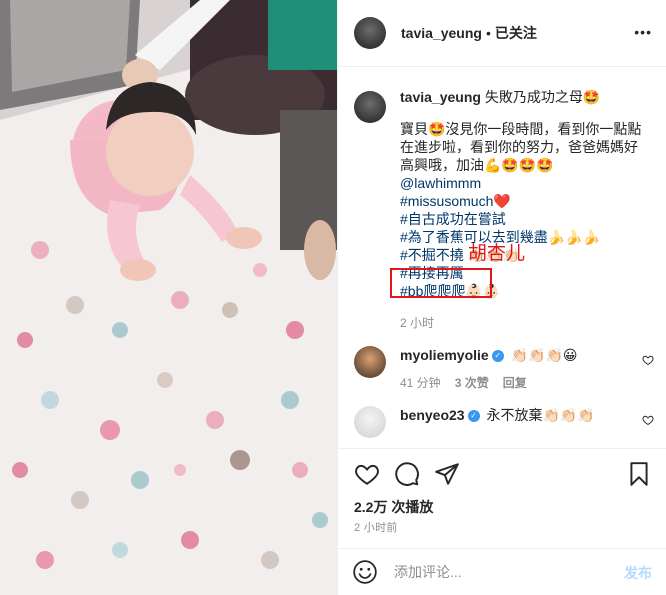  What do you see at coordinates (393, 507) in the screenshot?
I see `view-count: 2.2万 次播放` at bounding box center [393, 507].